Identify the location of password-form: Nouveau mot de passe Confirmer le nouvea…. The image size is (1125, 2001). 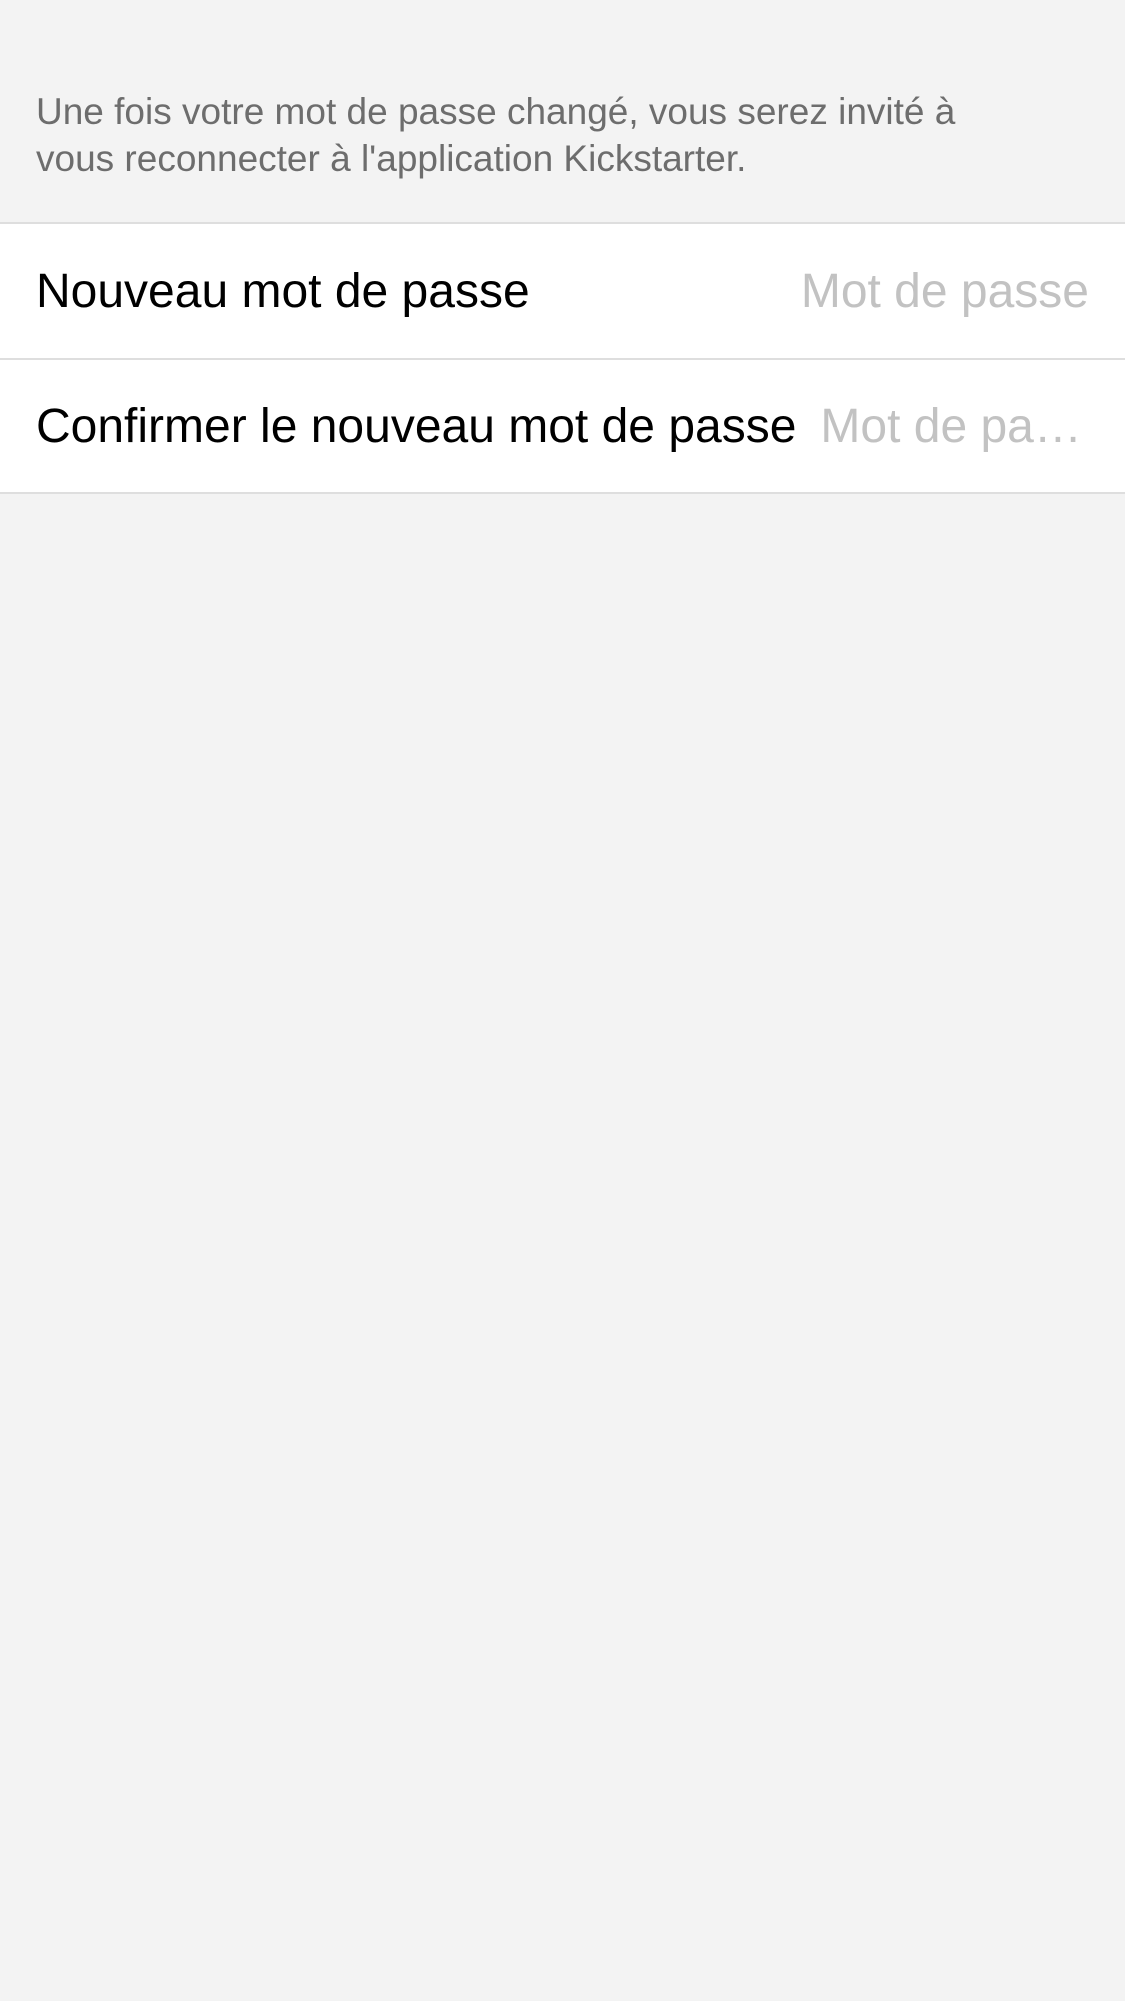
(562, 358).